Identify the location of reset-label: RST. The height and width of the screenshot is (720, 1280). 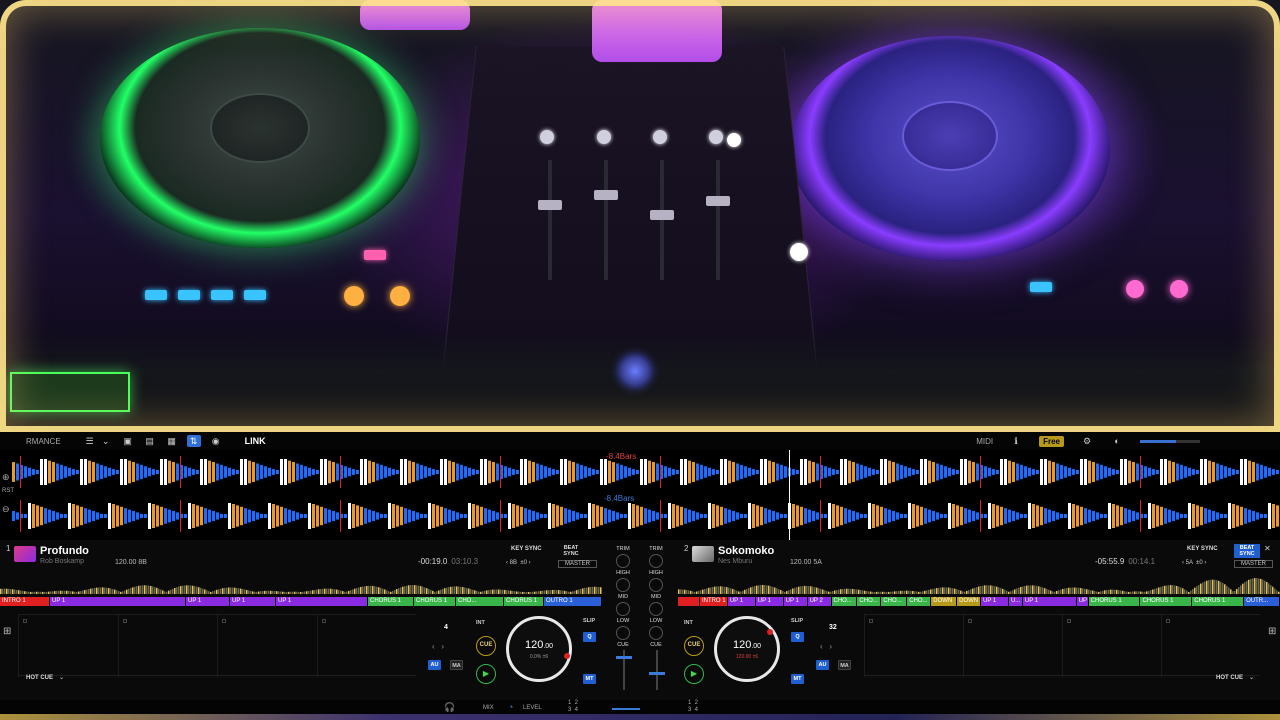
(8, 491).